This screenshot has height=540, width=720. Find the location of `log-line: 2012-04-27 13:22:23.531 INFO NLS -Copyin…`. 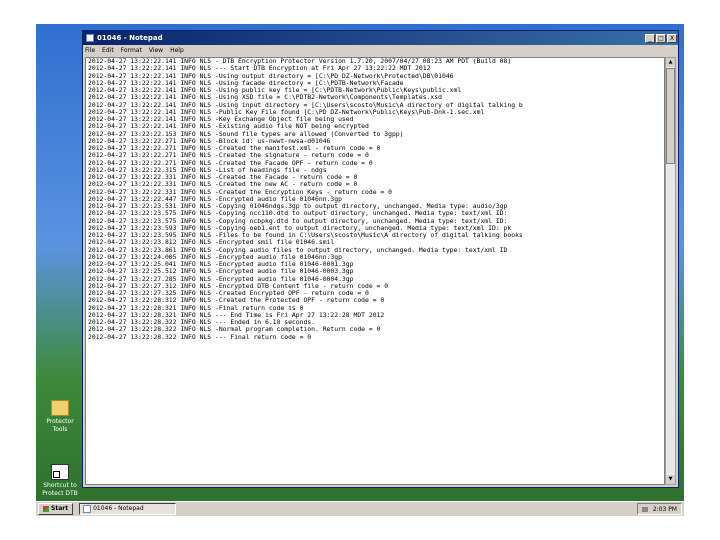

log-line: 2012-04-27 13:22:23.531 INFO NLS -Copyin… is located at coordinates (298, 206).